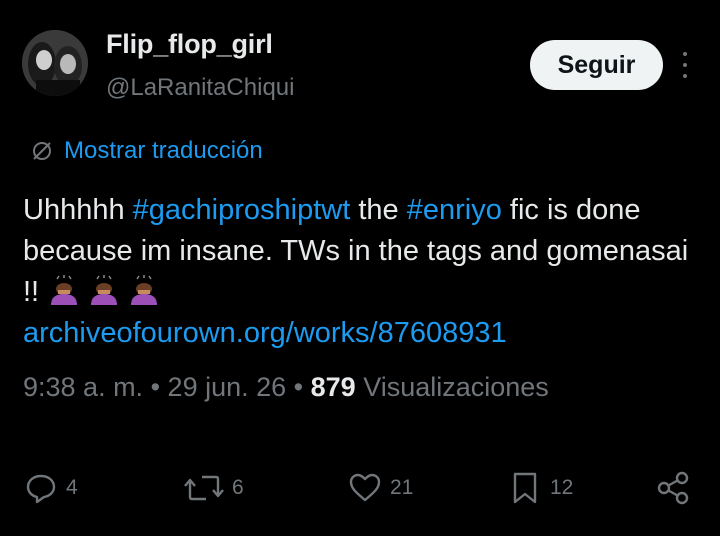 This screenshot has height=536, width=720. What do you see at coordinates (78, 210) in the screenshot?
I see `tweet-text-part: Uhhhhh` at bounding box center [78, 210].